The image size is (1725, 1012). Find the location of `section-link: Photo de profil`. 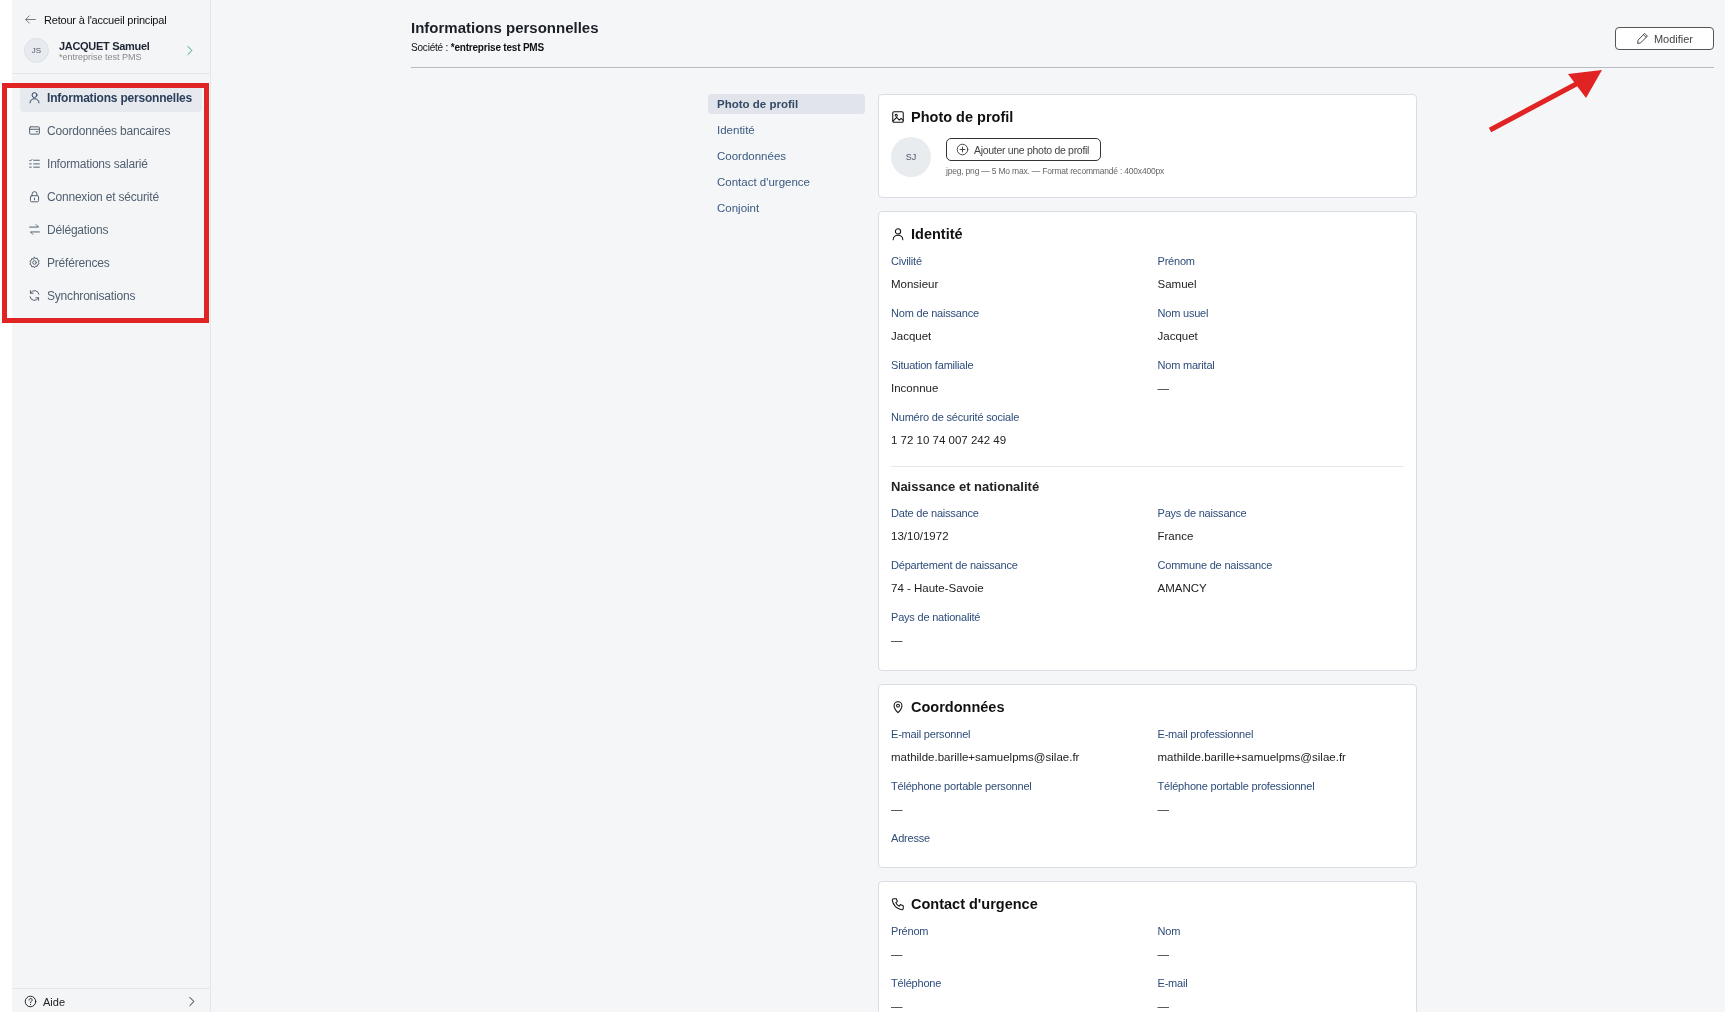

section-link: Photo de profil is located at coordinates (786, 104).